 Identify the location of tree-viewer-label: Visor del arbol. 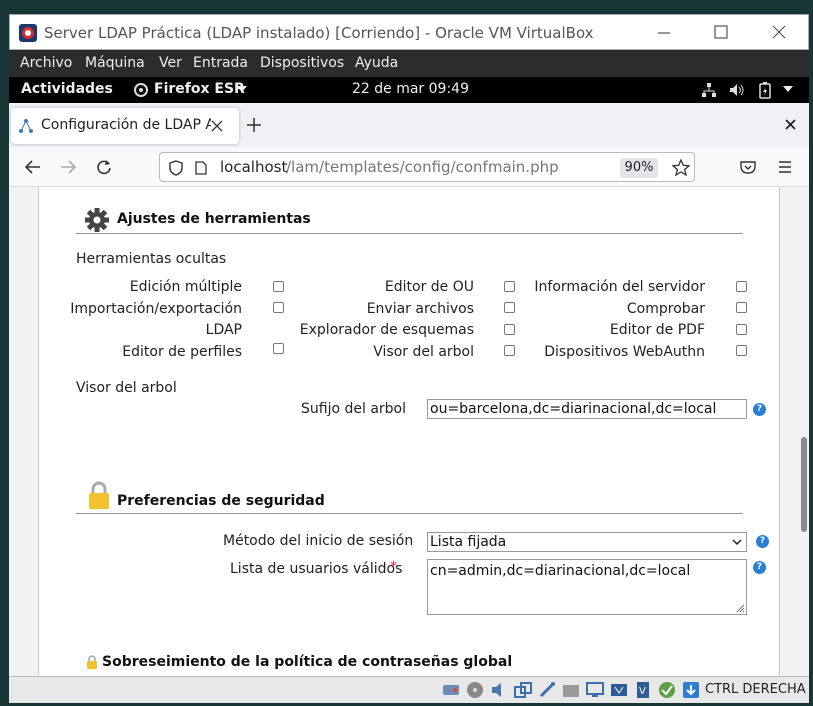
(126, 388).